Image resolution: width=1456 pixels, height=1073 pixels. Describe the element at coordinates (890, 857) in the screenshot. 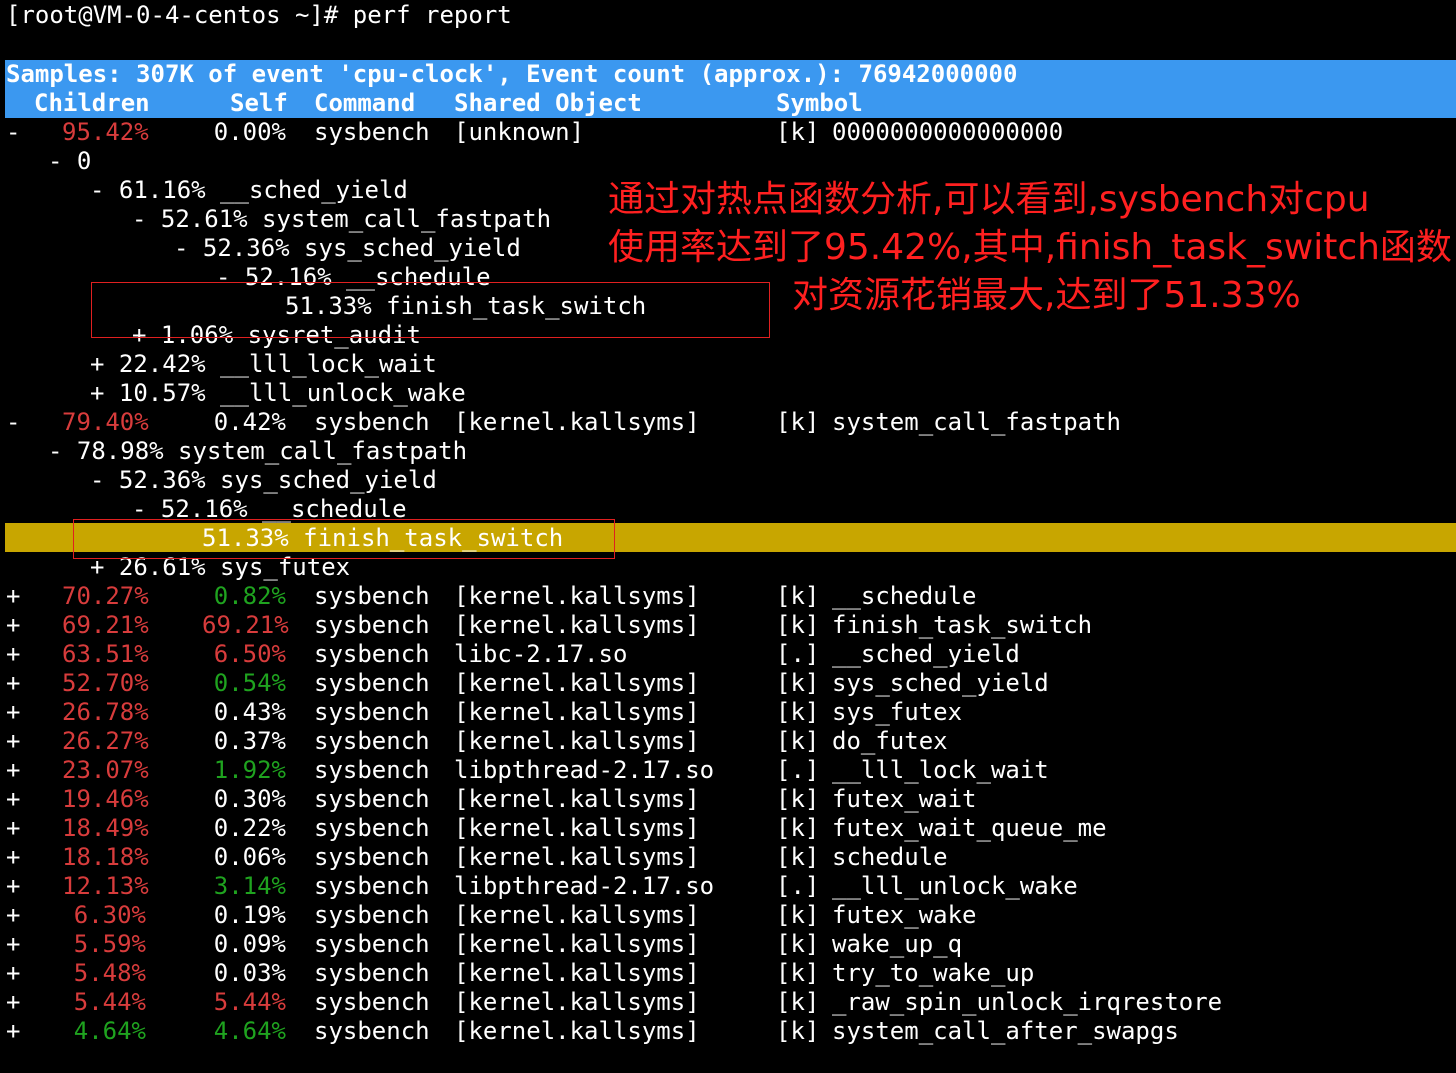

I see `symbol-name: schedule` at that location.